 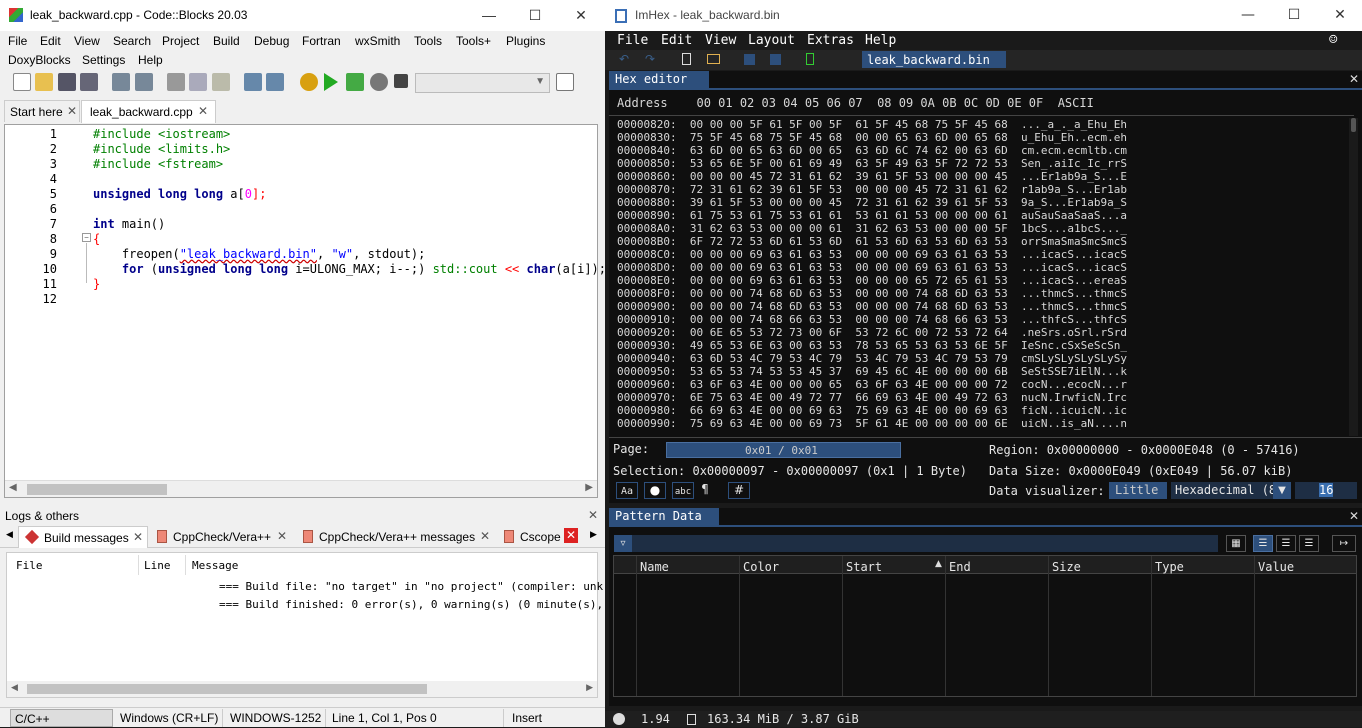 What do you see at coordinates (541, 537) in the screenshot?
I see `tab-cscope: Cscope ✕` at bounding box center [541, 537].